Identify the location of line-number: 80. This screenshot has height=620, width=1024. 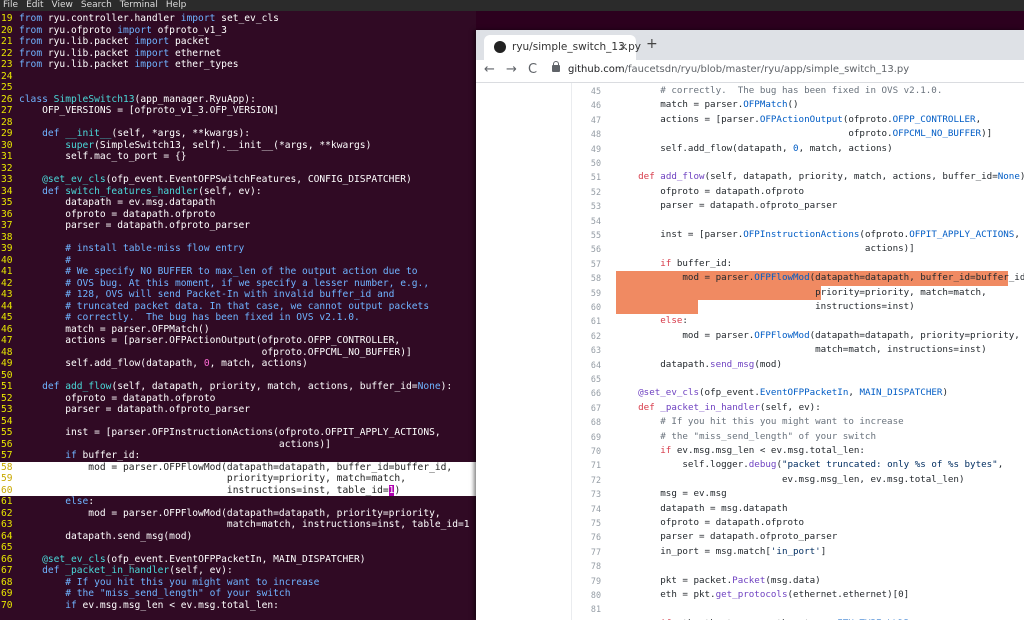
(578, 595).